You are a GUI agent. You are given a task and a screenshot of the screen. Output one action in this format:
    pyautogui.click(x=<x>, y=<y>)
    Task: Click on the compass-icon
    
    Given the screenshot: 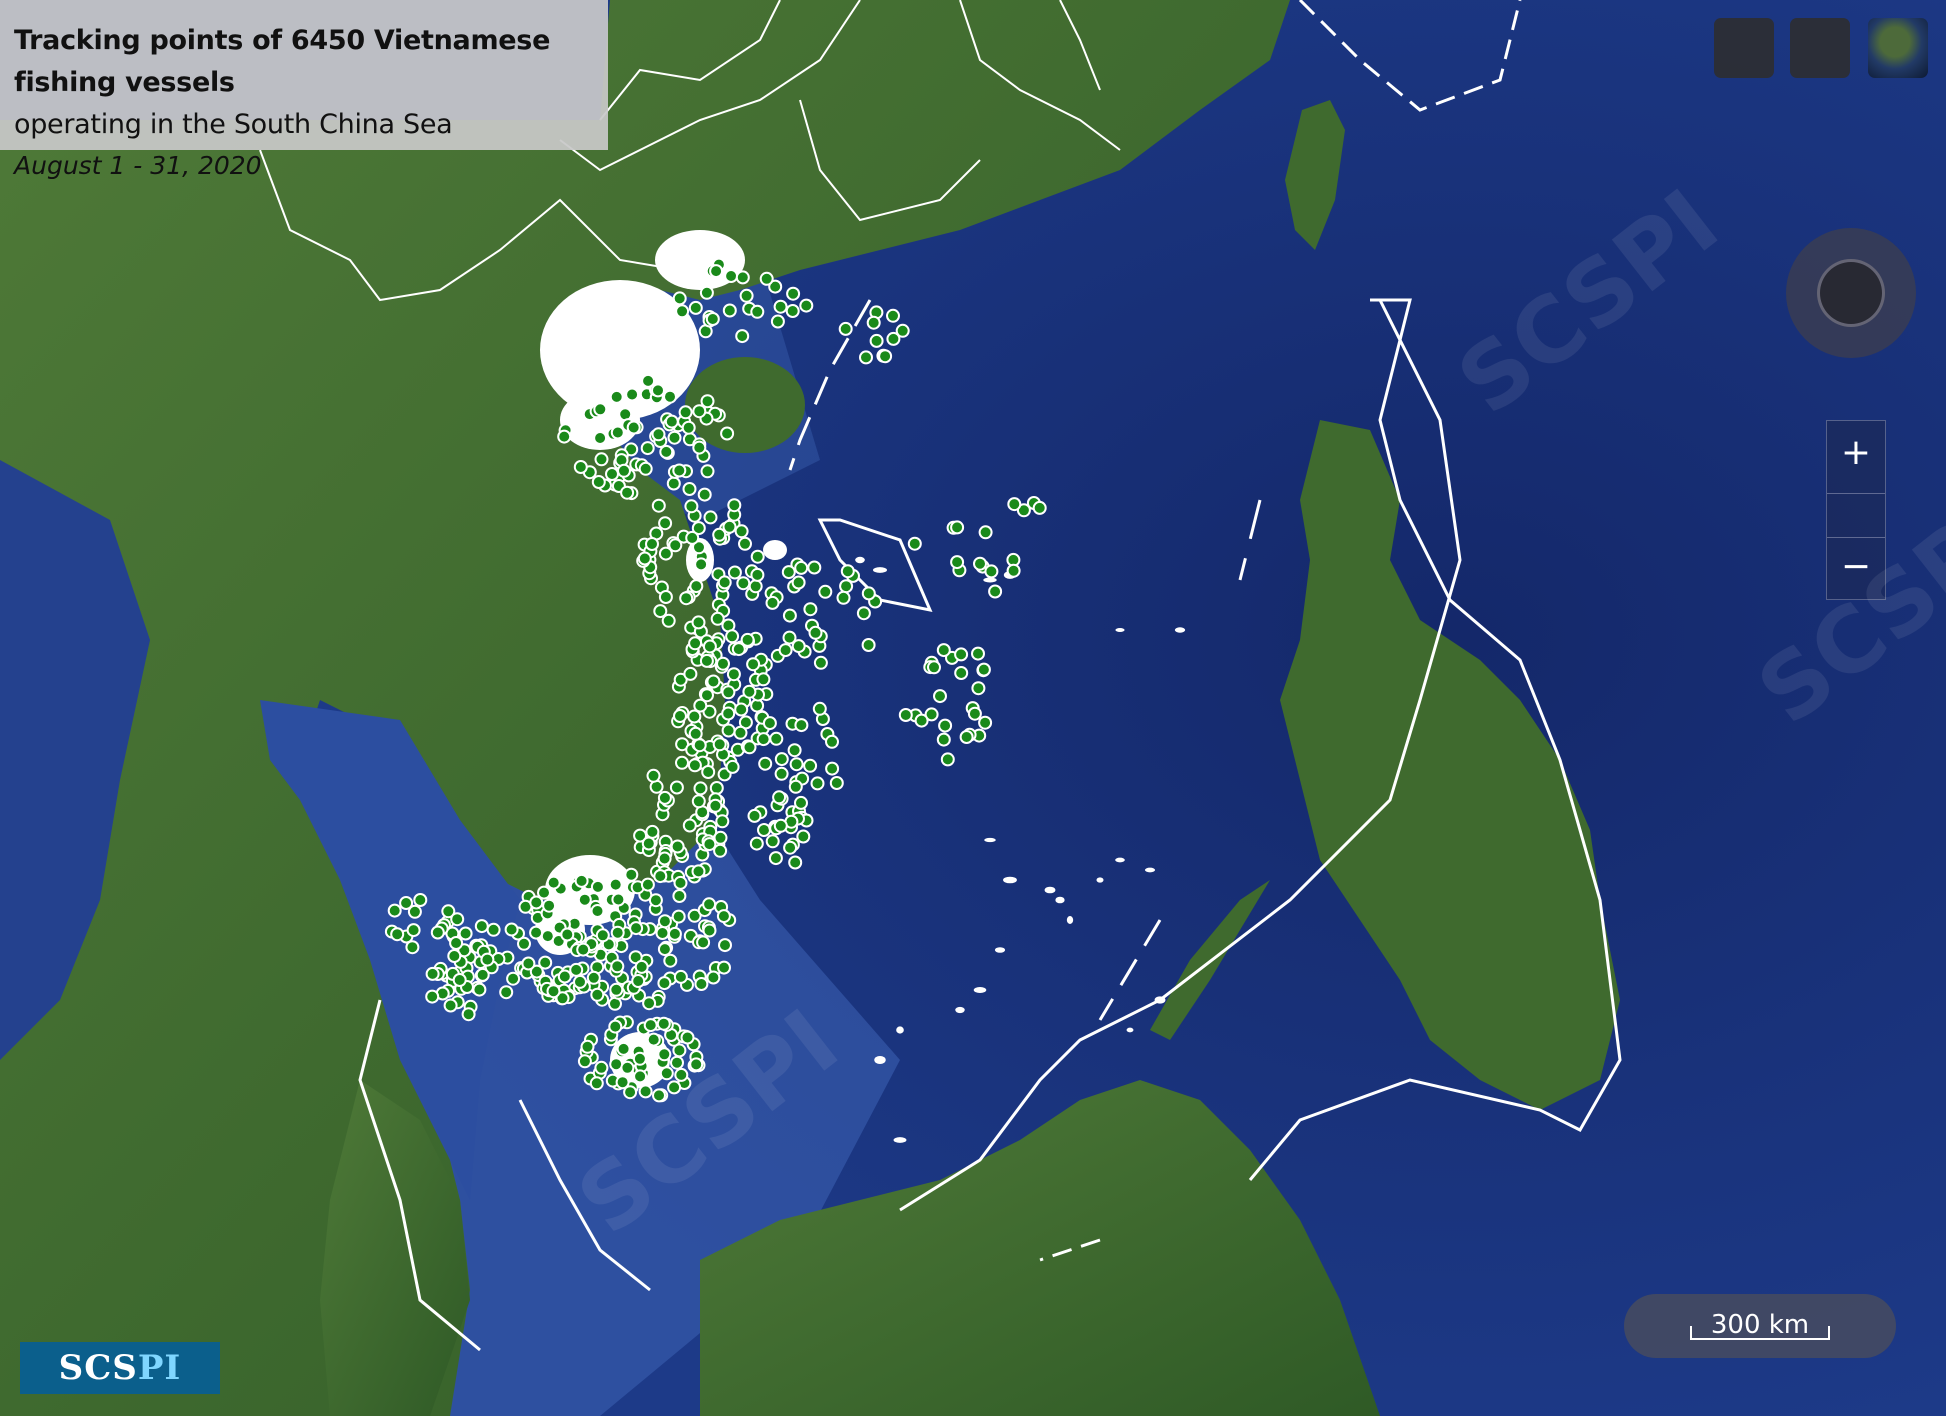 What is the action you would take?
    pyautogui.click(x=1851, y=293)
    